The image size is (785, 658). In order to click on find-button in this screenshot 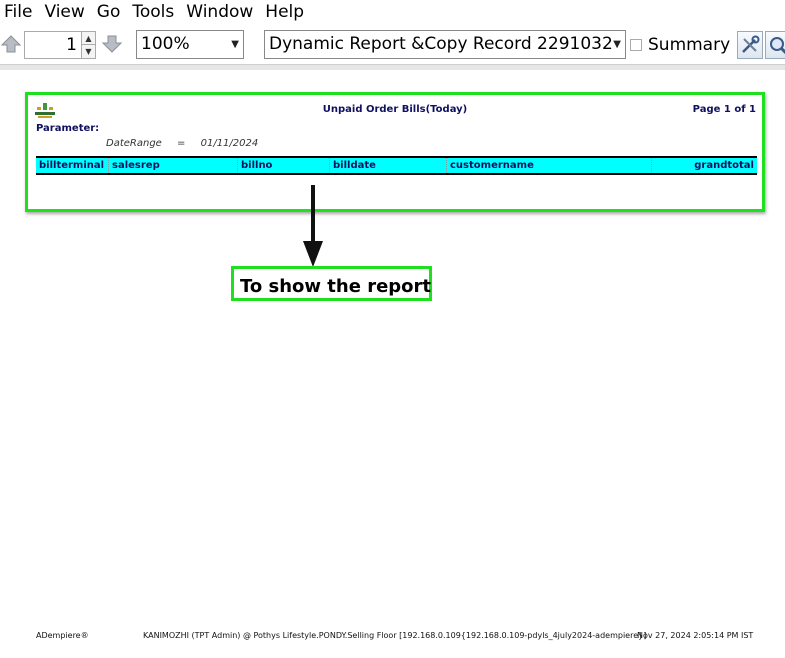, I will do `click(775, 45)`.